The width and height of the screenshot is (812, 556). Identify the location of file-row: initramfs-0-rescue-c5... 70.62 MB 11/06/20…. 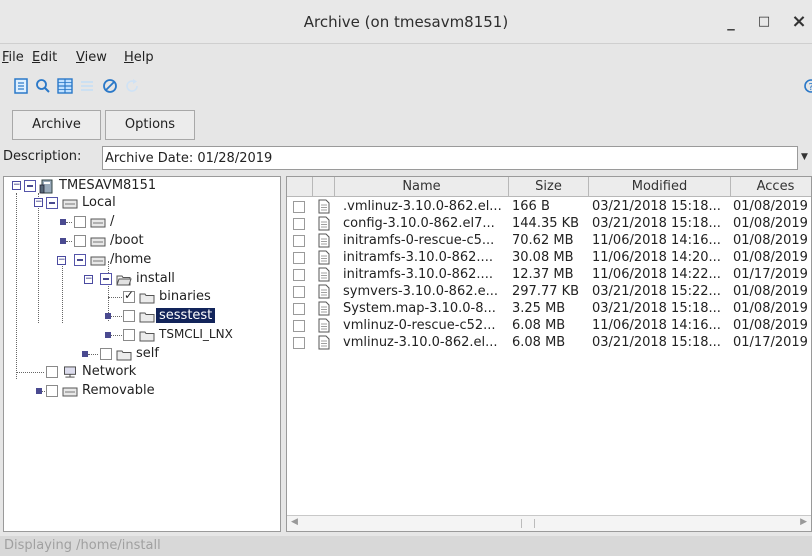
(549, 240).